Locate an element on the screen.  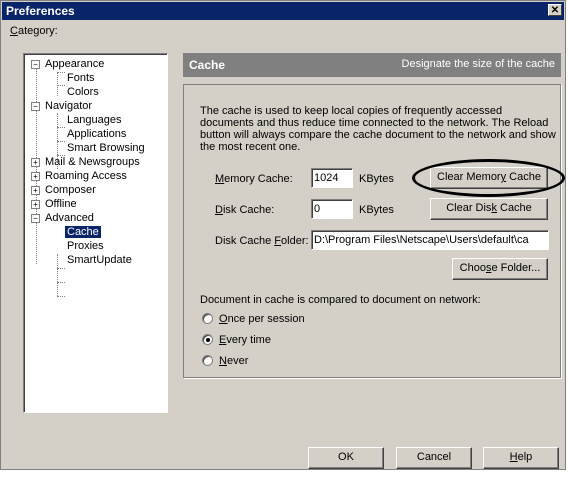
tree-item-appearance: − Appearance is located at coordinates (67, 64).